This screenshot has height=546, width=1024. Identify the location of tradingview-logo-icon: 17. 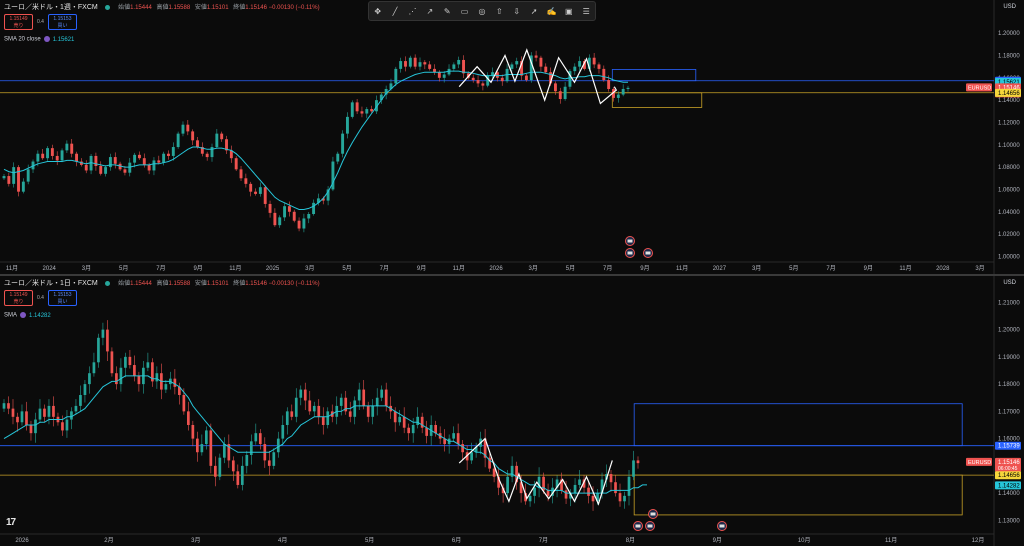
(11, 522).